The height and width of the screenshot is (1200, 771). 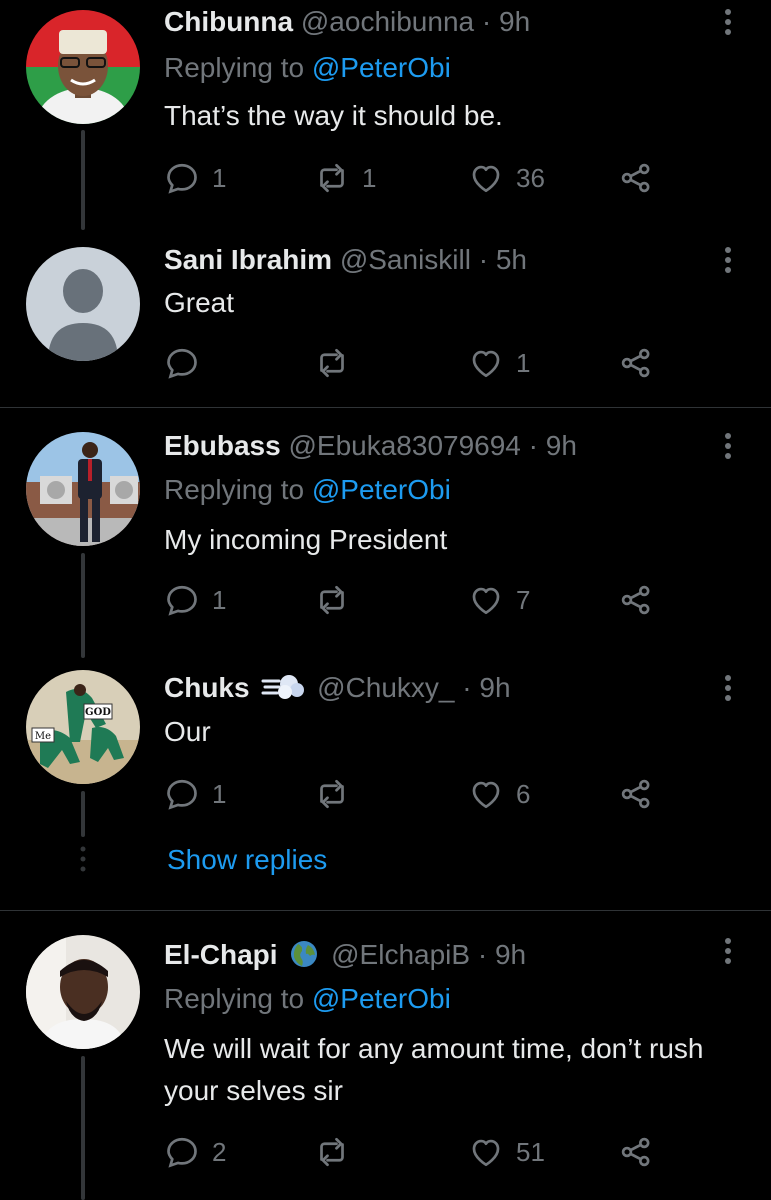 I want to click on like-count: 36, so click(x=530, y=177).